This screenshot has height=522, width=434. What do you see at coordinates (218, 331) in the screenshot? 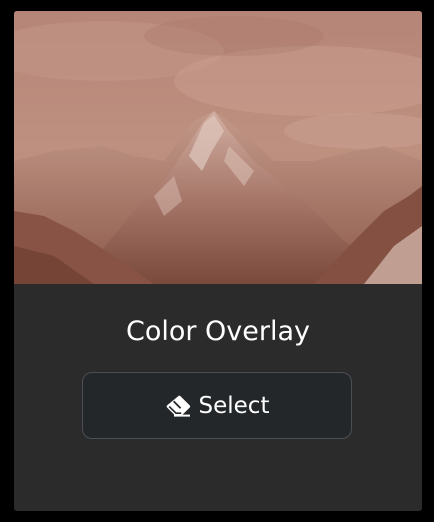
I see `effect-title: Color Overlay` at bounding box center [218, 331].